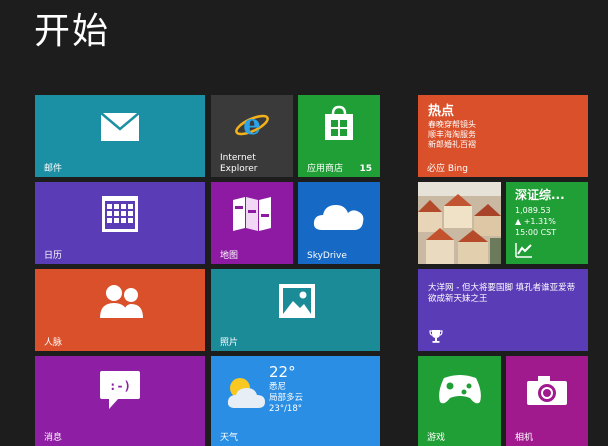 The height and width of the screenshot is (446, 608). I want to click on news-headline: 热点, so click(441, 111).